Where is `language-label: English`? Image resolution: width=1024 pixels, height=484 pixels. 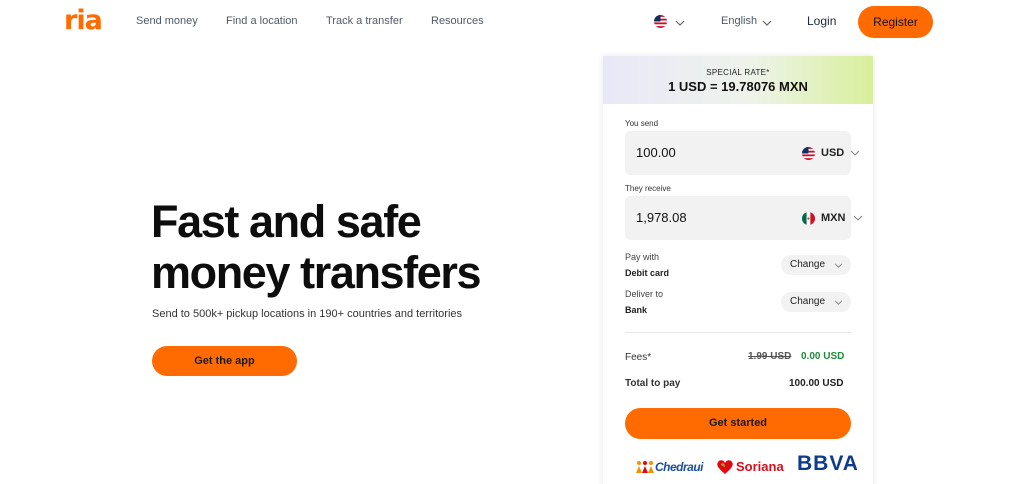 language-label: English is located at coordinates (739, 21).